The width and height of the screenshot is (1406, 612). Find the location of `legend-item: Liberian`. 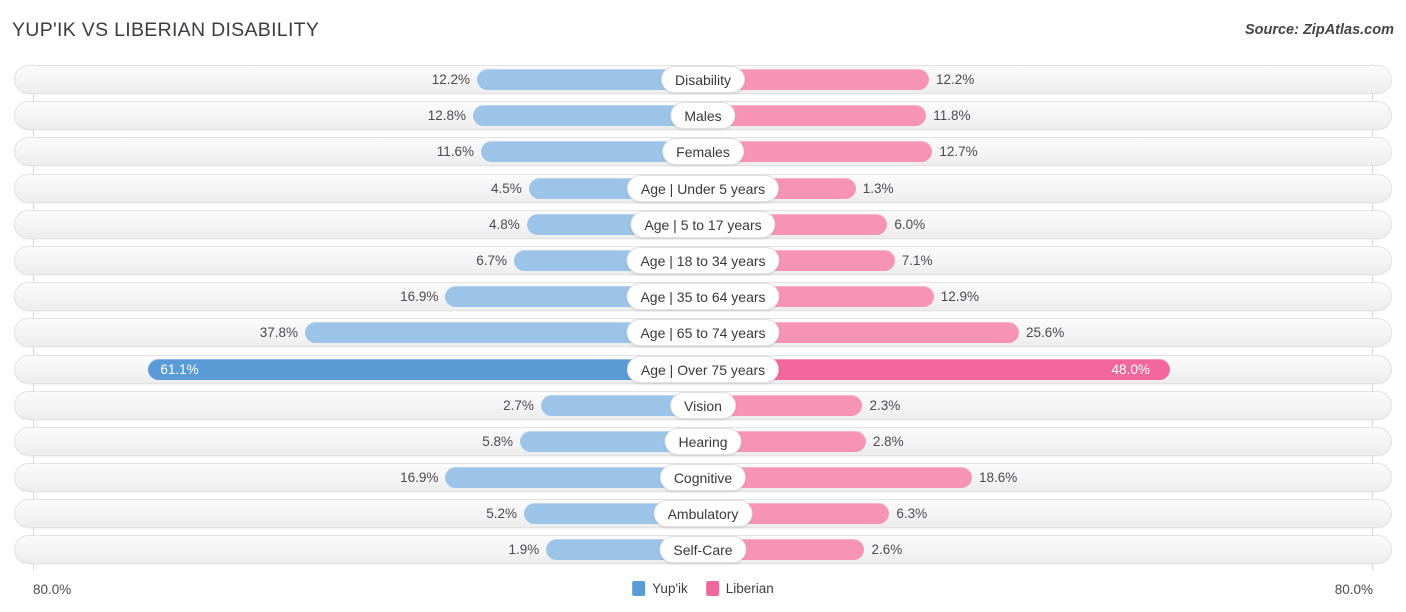

legend-item: Liberian is located at coordinates (739, 588).